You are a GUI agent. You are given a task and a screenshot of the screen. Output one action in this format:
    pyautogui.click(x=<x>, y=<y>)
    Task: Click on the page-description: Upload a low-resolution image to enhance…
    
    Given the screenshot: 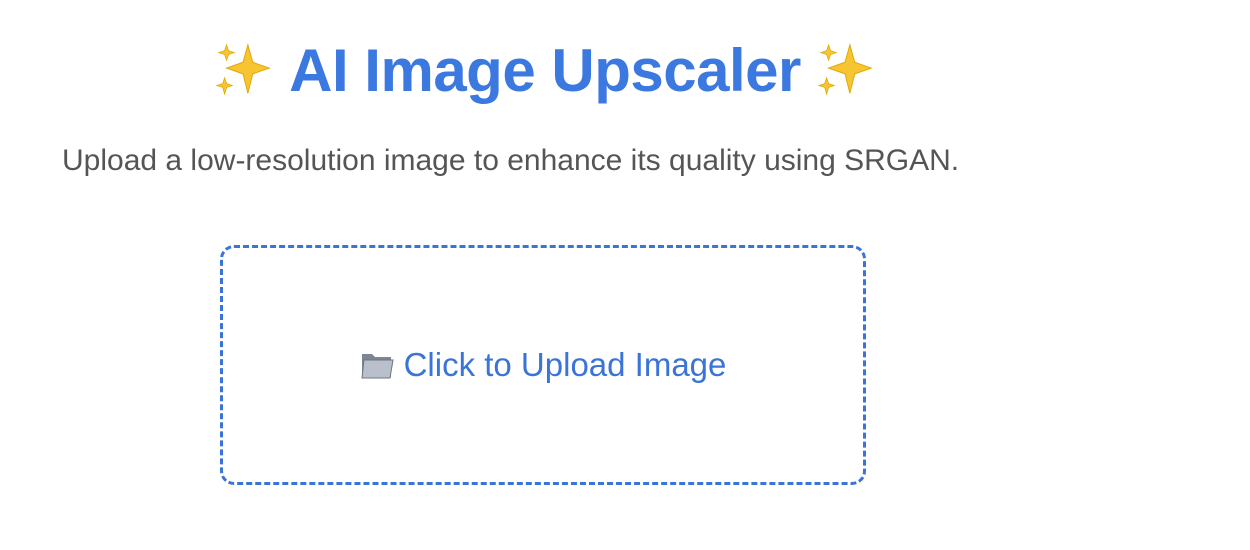 What is the action you would take?
    pyautogui.click(x=511, y=160)
    